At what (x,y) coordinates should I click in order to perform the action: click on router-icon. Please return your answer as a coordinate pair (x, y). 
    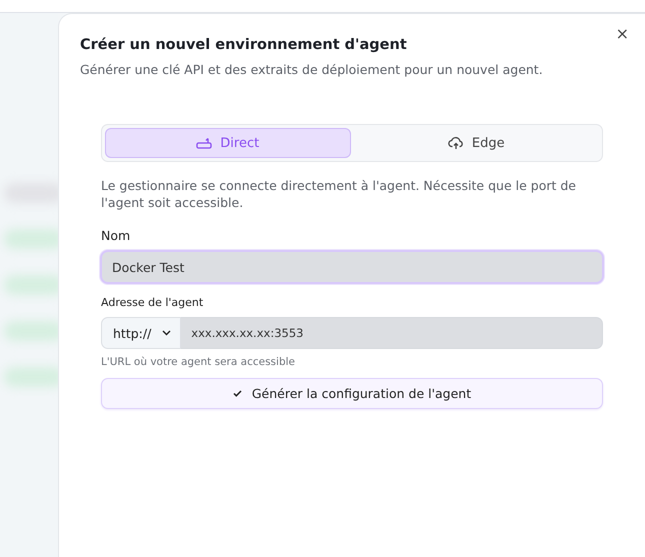
    Looking at the image, I should click on (204, 143).